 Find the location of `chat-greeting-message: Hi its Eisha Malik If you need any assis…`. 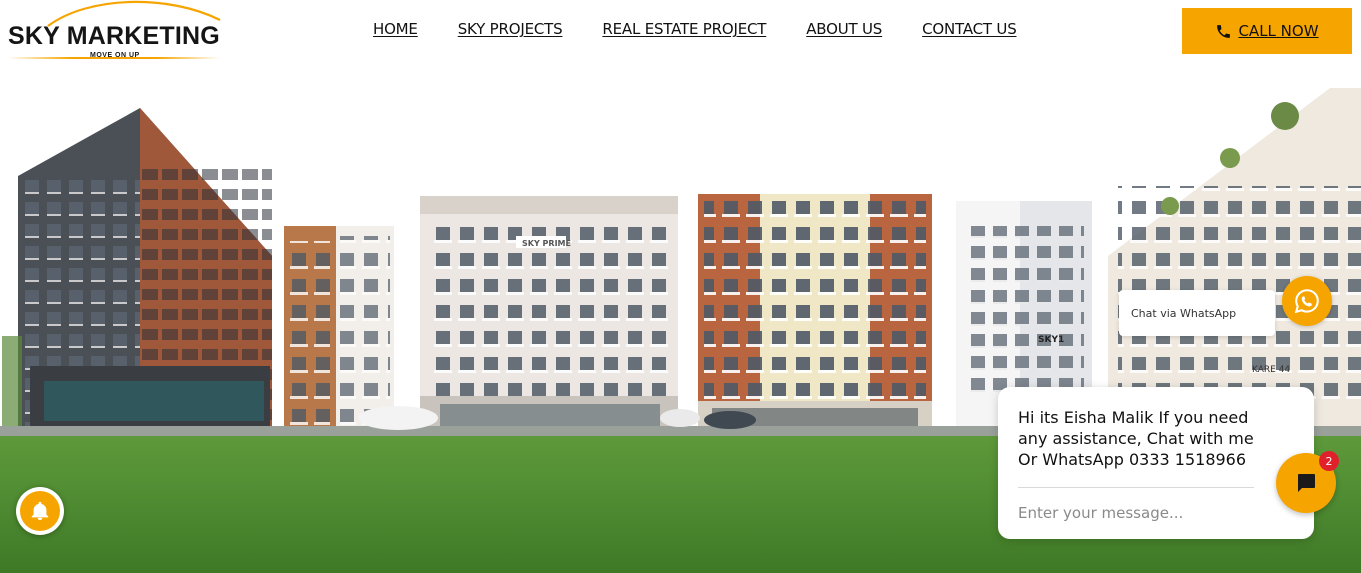

chat-greeting-message: Hi its Eisha Malik If you need any assis… is located at coordinates (1136, 438).